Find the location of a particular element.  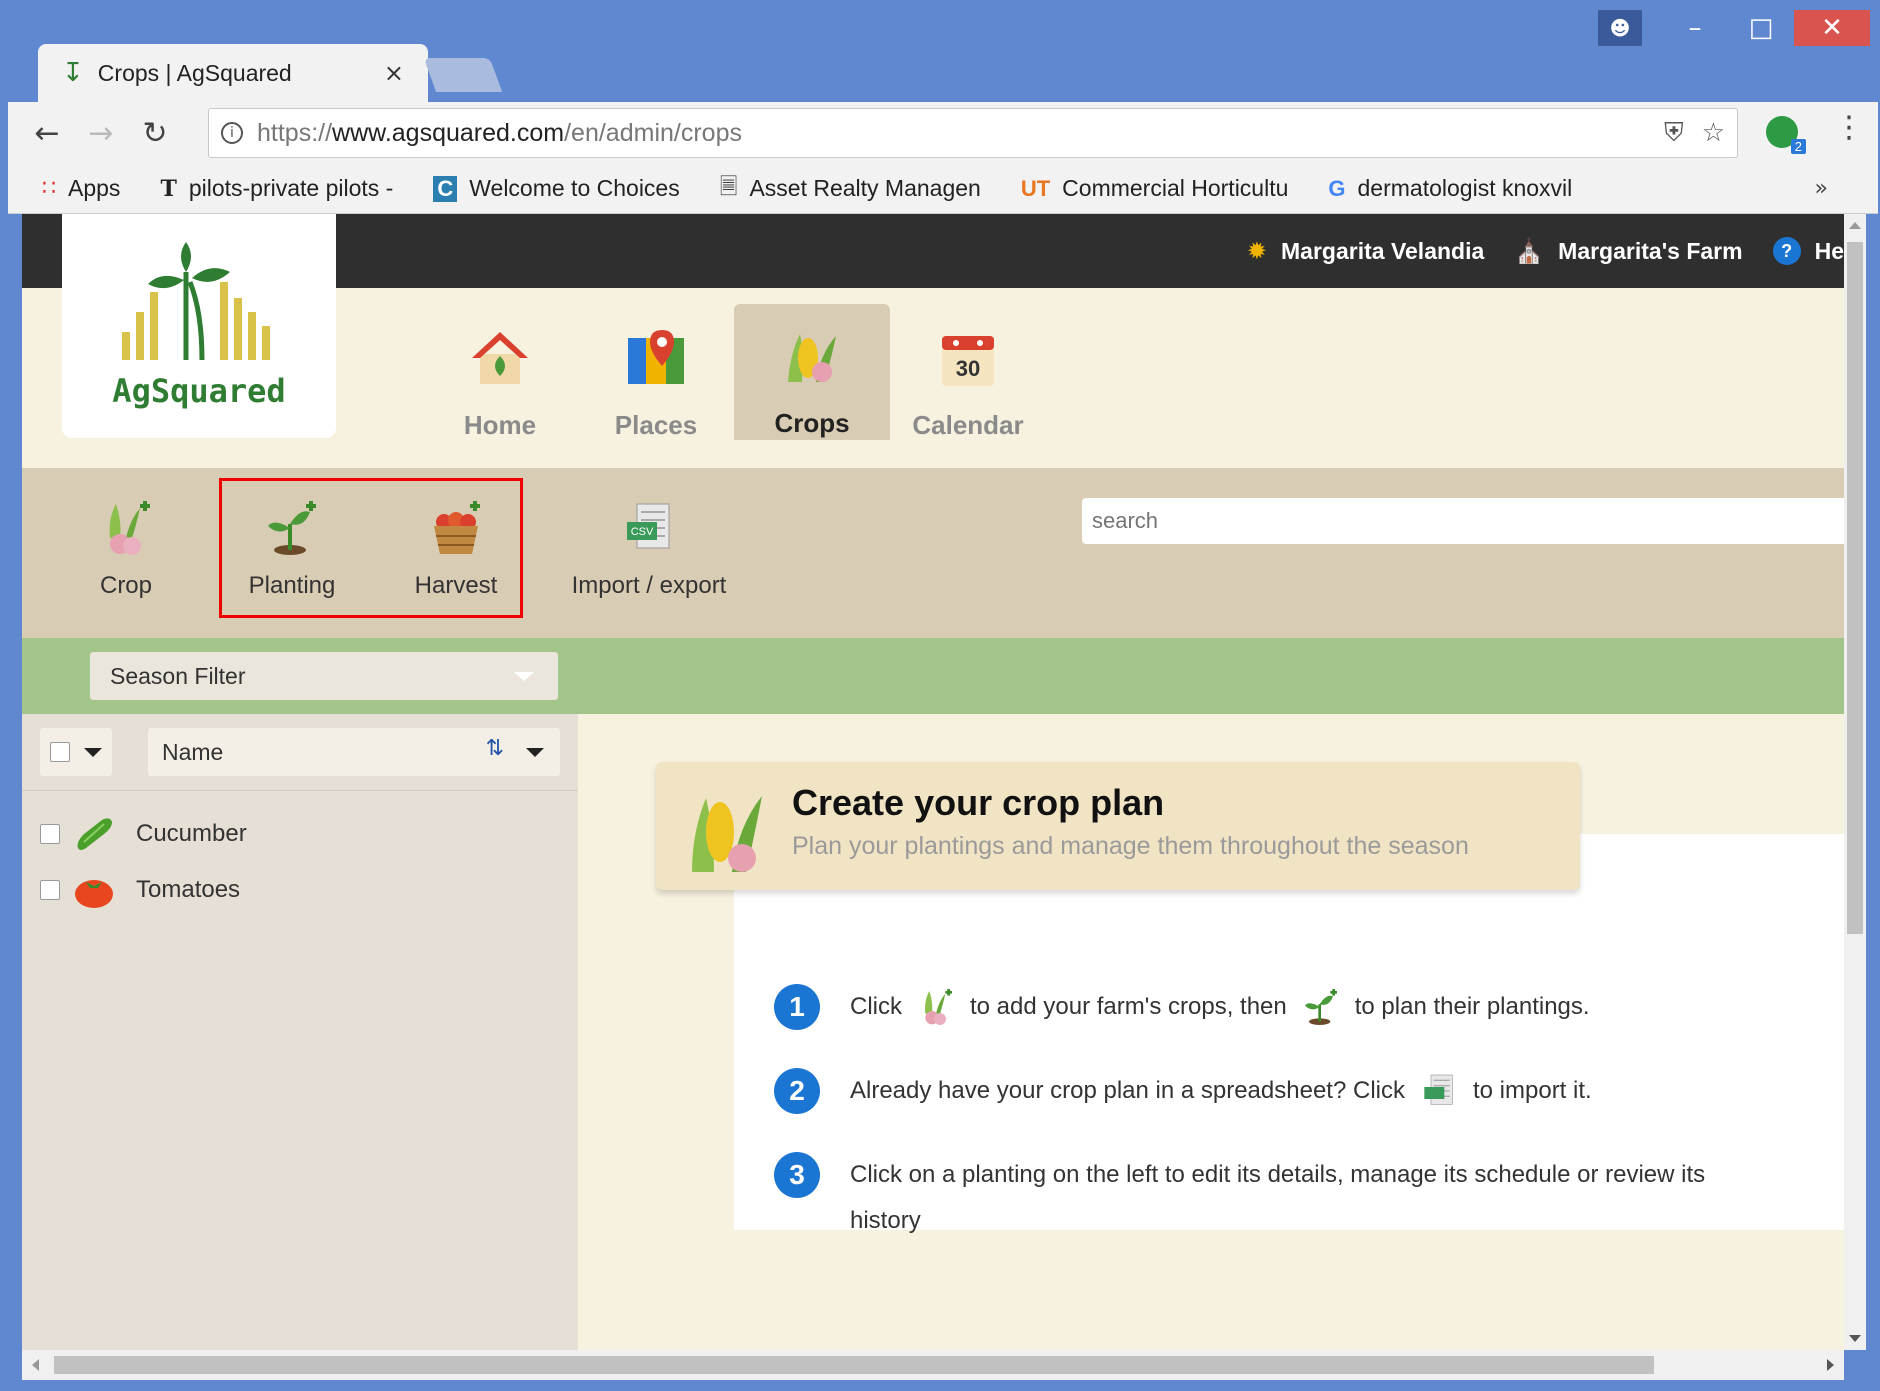

extension-icon: 2 is located at coordinates (1786, 135).